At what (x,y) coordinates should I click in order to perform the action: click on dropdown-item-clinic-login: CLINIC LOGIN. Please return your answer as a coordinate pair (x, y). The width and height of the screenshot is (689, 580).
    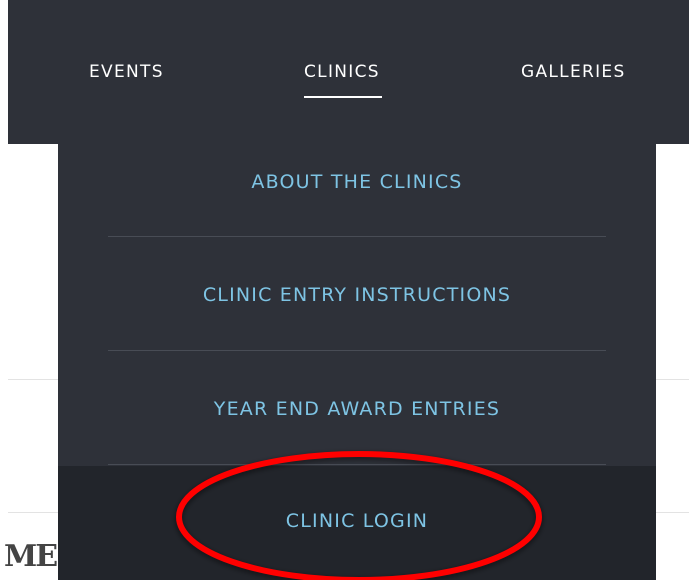
    Looking at the image, I should click on (357, 521).